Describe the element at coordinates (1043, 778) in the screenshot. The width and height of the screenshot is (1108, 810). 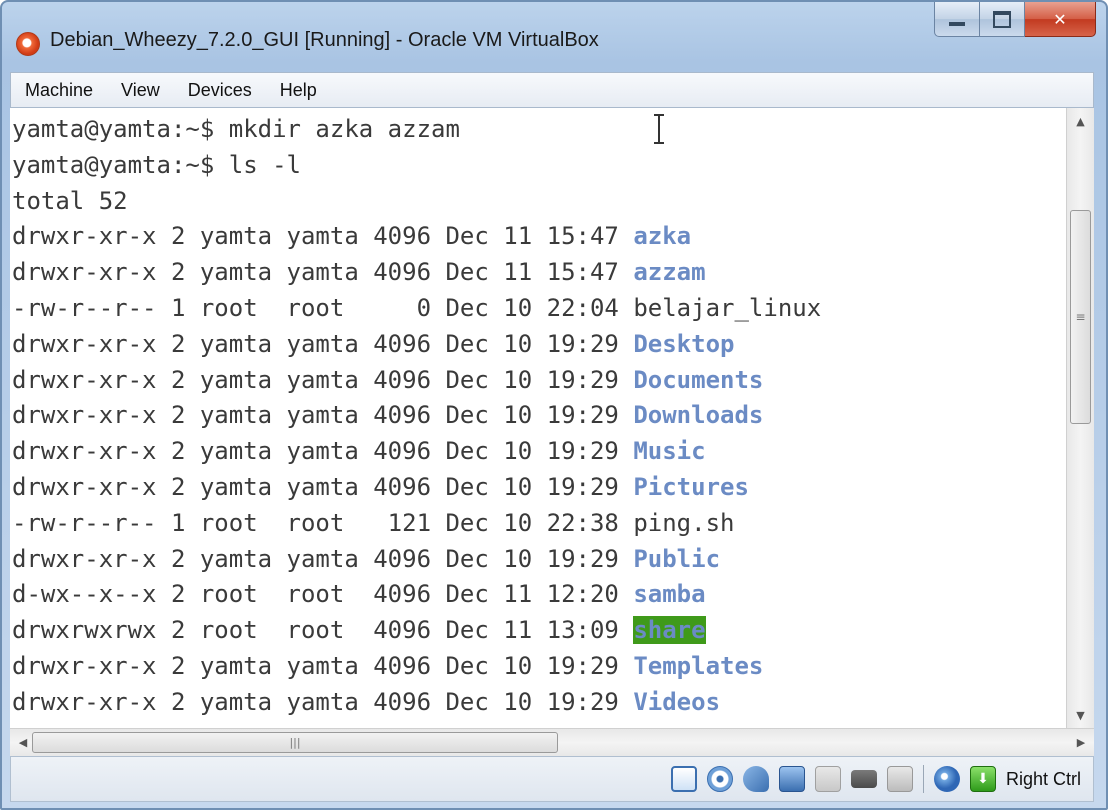
I see `host-key-label: Right Ctrl` at that location.